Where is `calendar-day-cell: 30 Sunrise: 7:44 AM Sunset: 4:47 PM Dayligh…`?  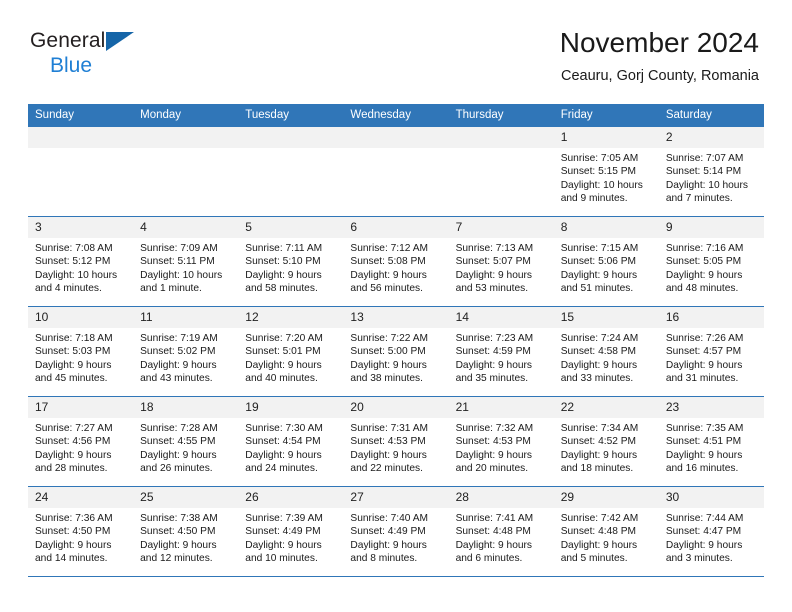
calendar-day-cell: 30 Sunrise: 7:44 AM Sunset: 4:47 PM Dayligh… is located at coordinates (711, 531).